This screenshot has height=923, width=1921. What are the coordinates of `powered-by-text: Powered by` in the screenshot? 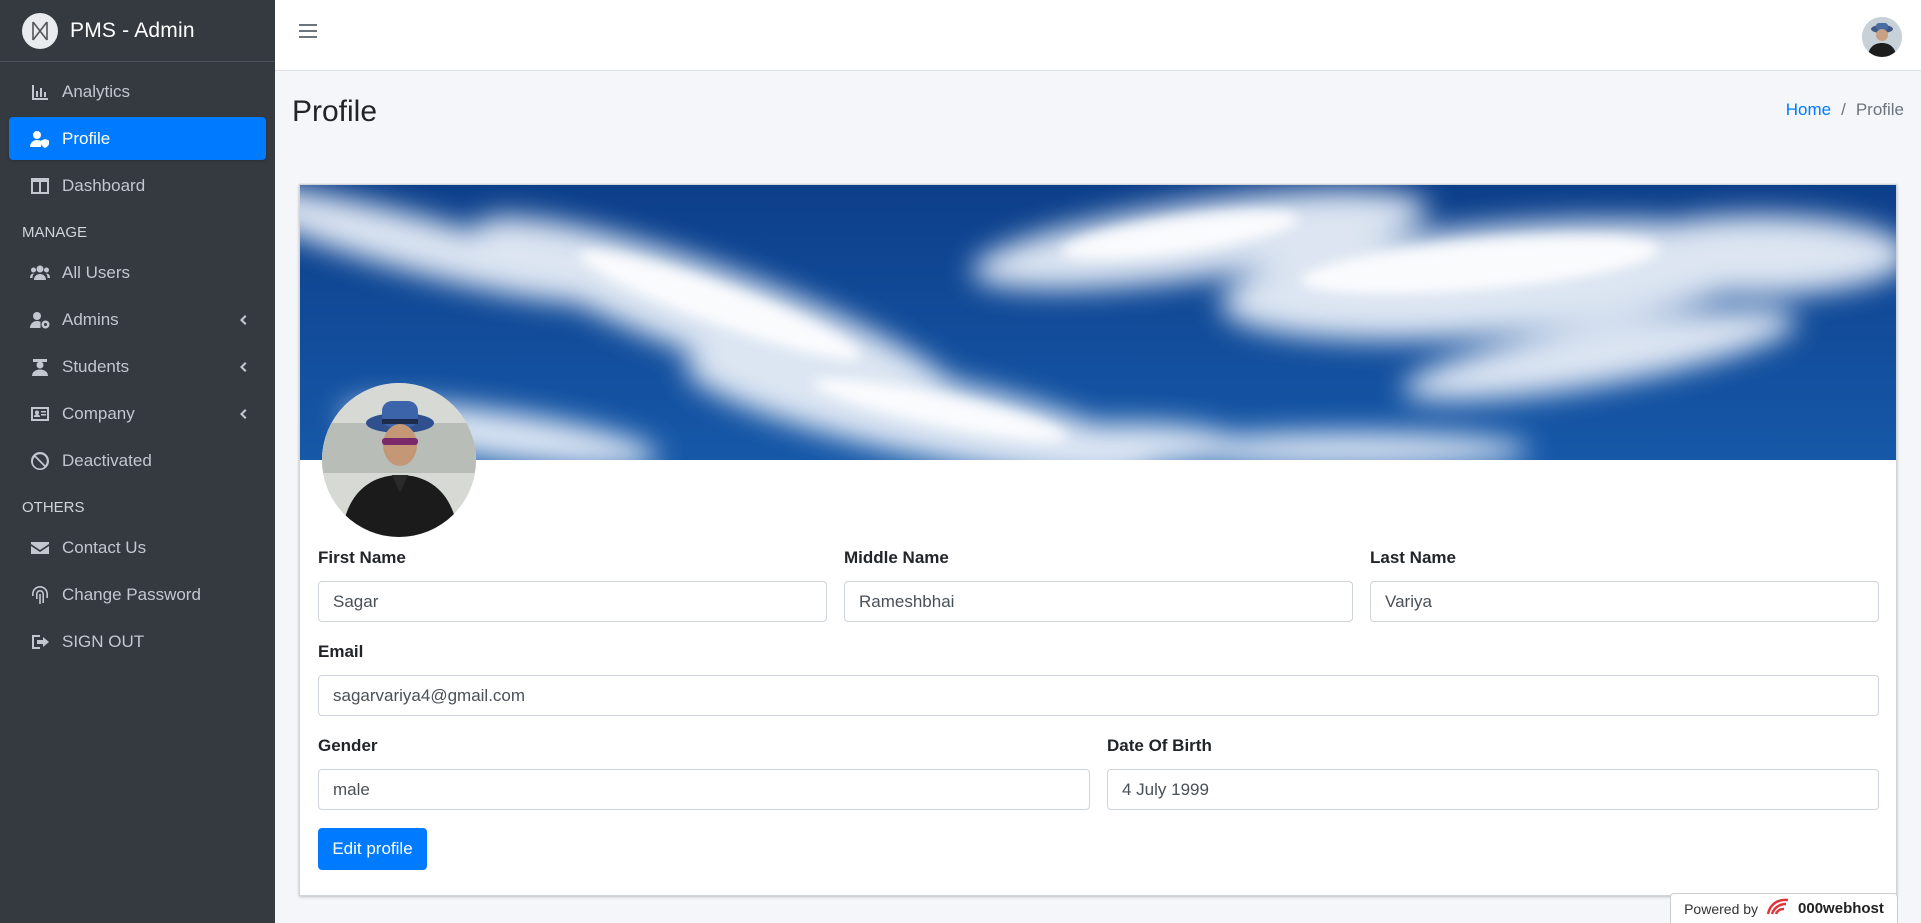 It's located at (1721, 908).